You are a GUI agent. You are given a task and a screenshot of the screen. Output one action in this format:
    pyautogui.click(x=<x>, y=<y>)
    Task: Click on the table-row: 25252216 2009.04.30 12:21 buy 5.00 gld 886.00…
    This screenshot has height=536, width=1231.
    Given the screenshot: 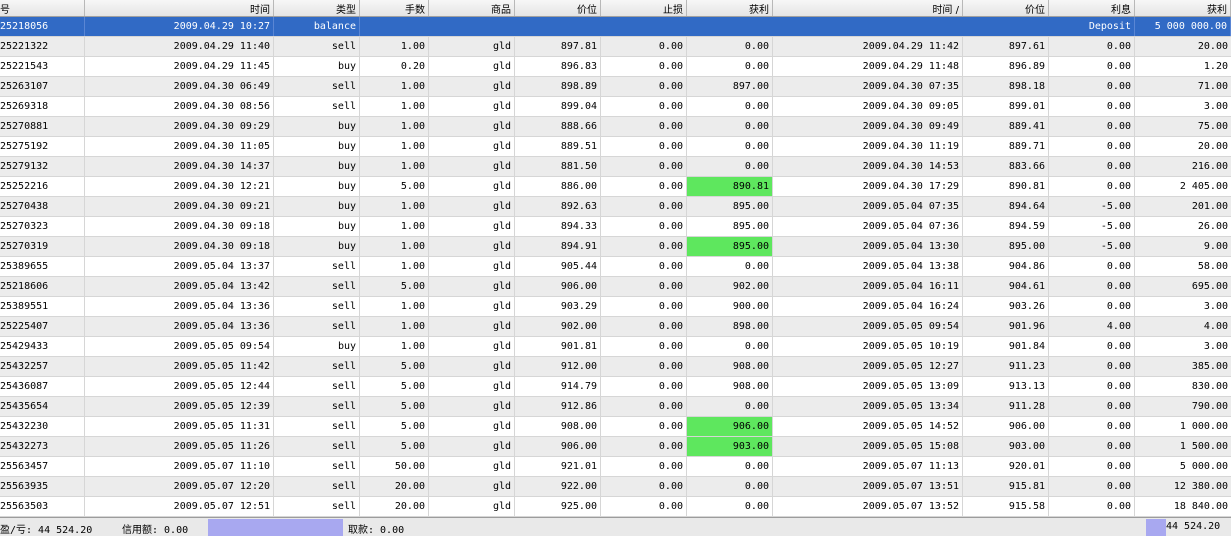 What is the action you would take?
    pyautogui.click(x=615, y=187)
    